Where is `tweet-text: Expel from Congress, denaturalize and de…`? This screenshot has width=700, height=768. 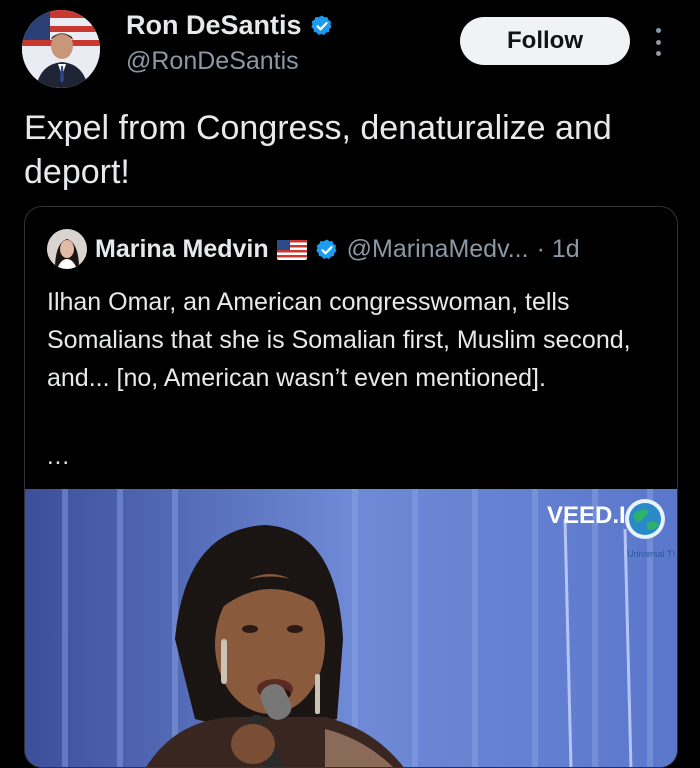 tweet-text: Expel from Congress, denaturalize and de… is located at coordinates (318, 150).